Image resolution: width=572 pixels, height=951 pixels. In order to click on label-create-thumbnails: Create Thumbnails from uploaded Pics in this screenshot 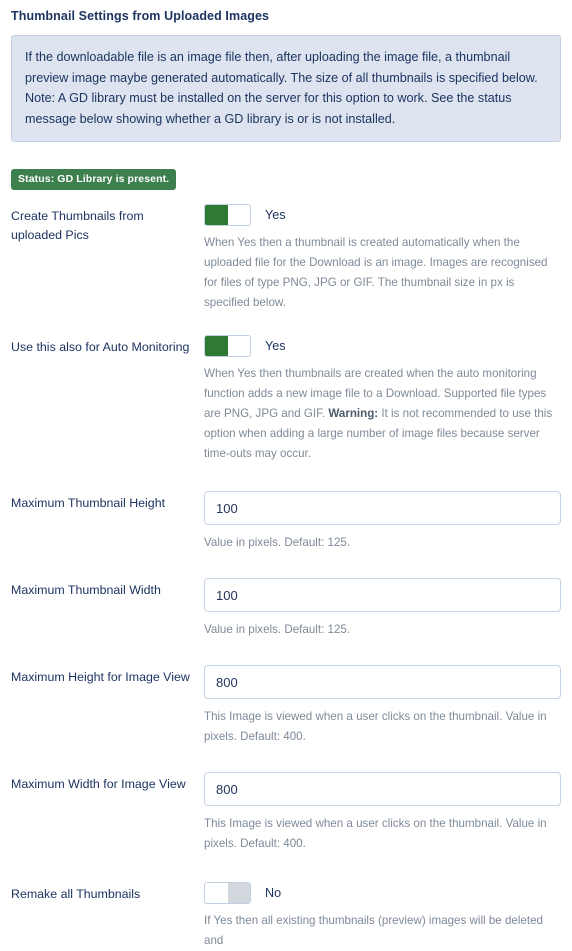, I will do `click(77, 225)`.